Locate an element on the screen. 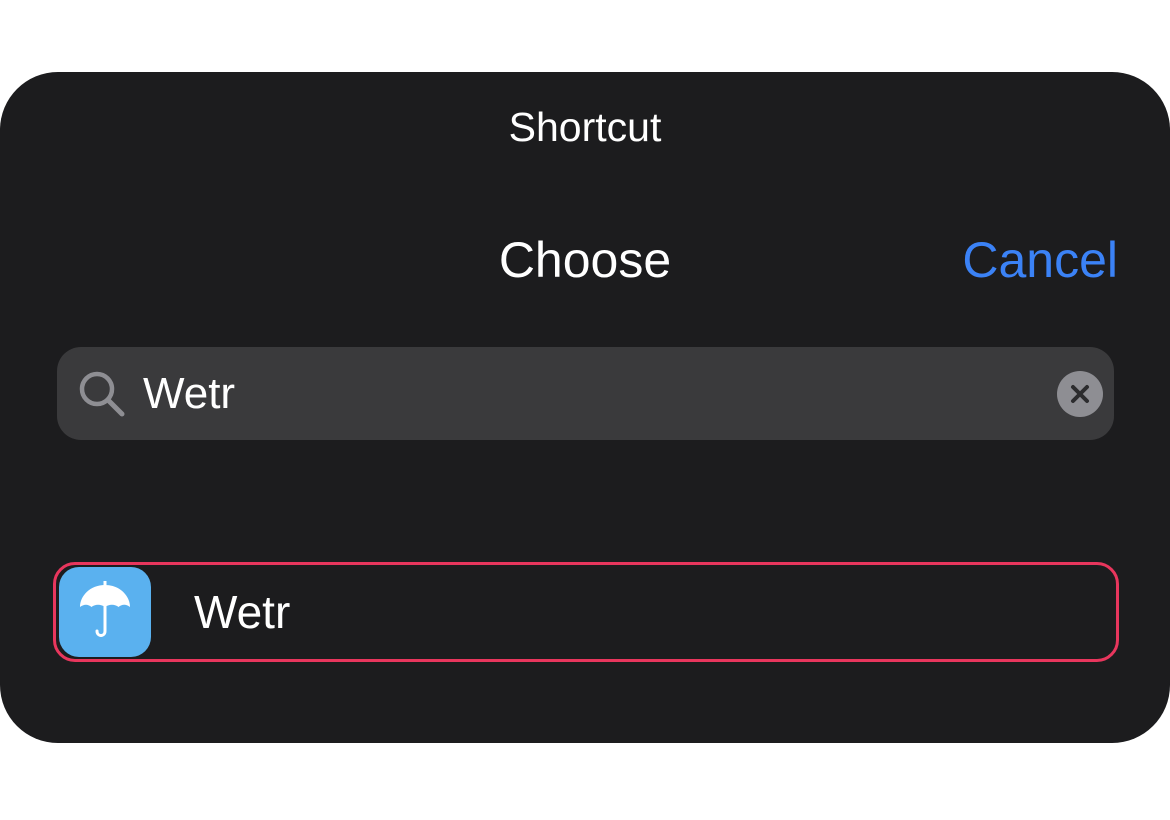  cancel-button: Cancel is located at coordinates (1040, 260).